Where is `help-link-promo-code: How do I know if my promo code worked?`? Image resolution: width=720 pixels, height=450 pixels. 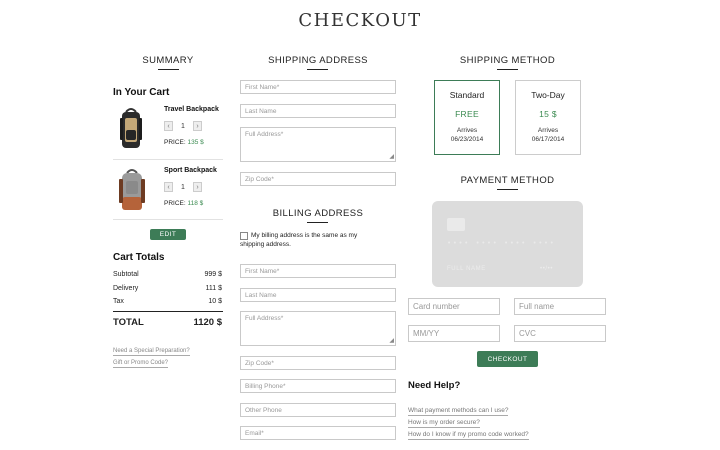 help-link-promo-code: How do I know if my promo code worked? is located at coordinates (468, 435).